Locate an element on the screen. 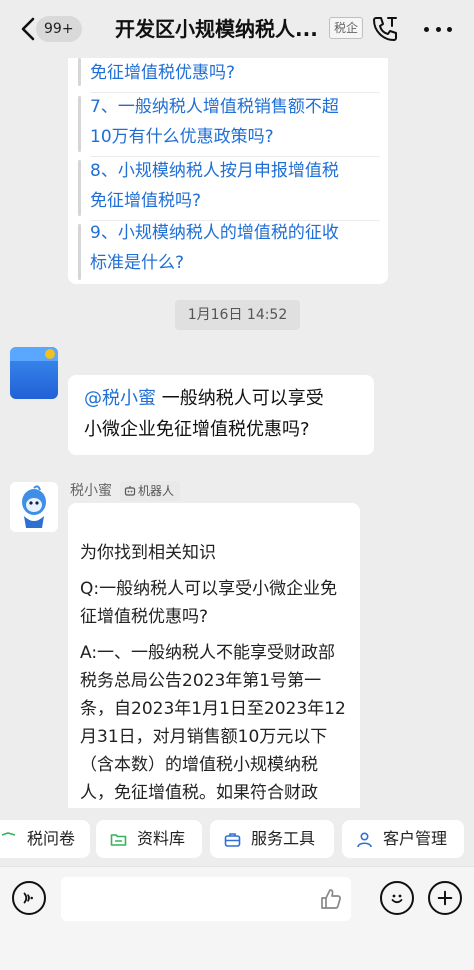 The width and height of the screenshot is (474, 970). reply-question: Q:一般纳税人可以享受小微企业免征增值税优惠吗? is located at coordinates (209, 603).